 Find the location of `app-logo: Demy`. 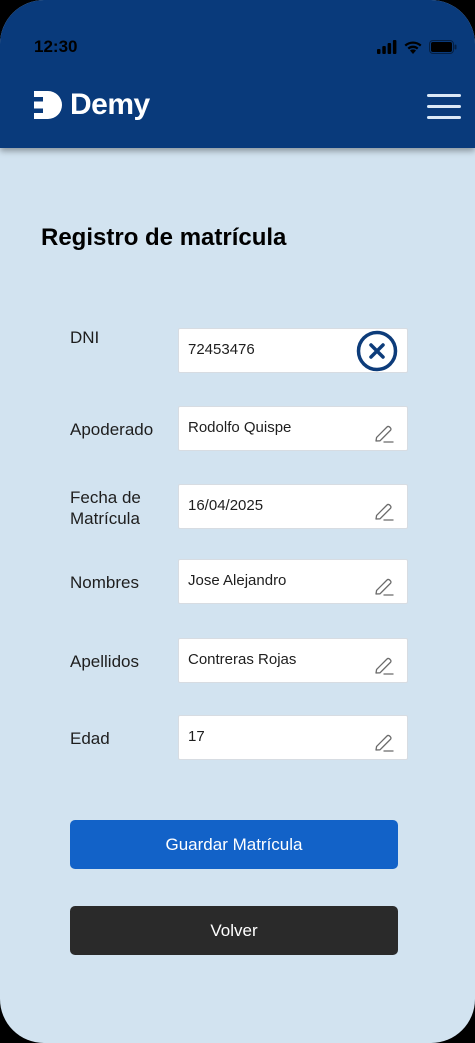

app-logo: Demy is located at coordinates (91, 105).